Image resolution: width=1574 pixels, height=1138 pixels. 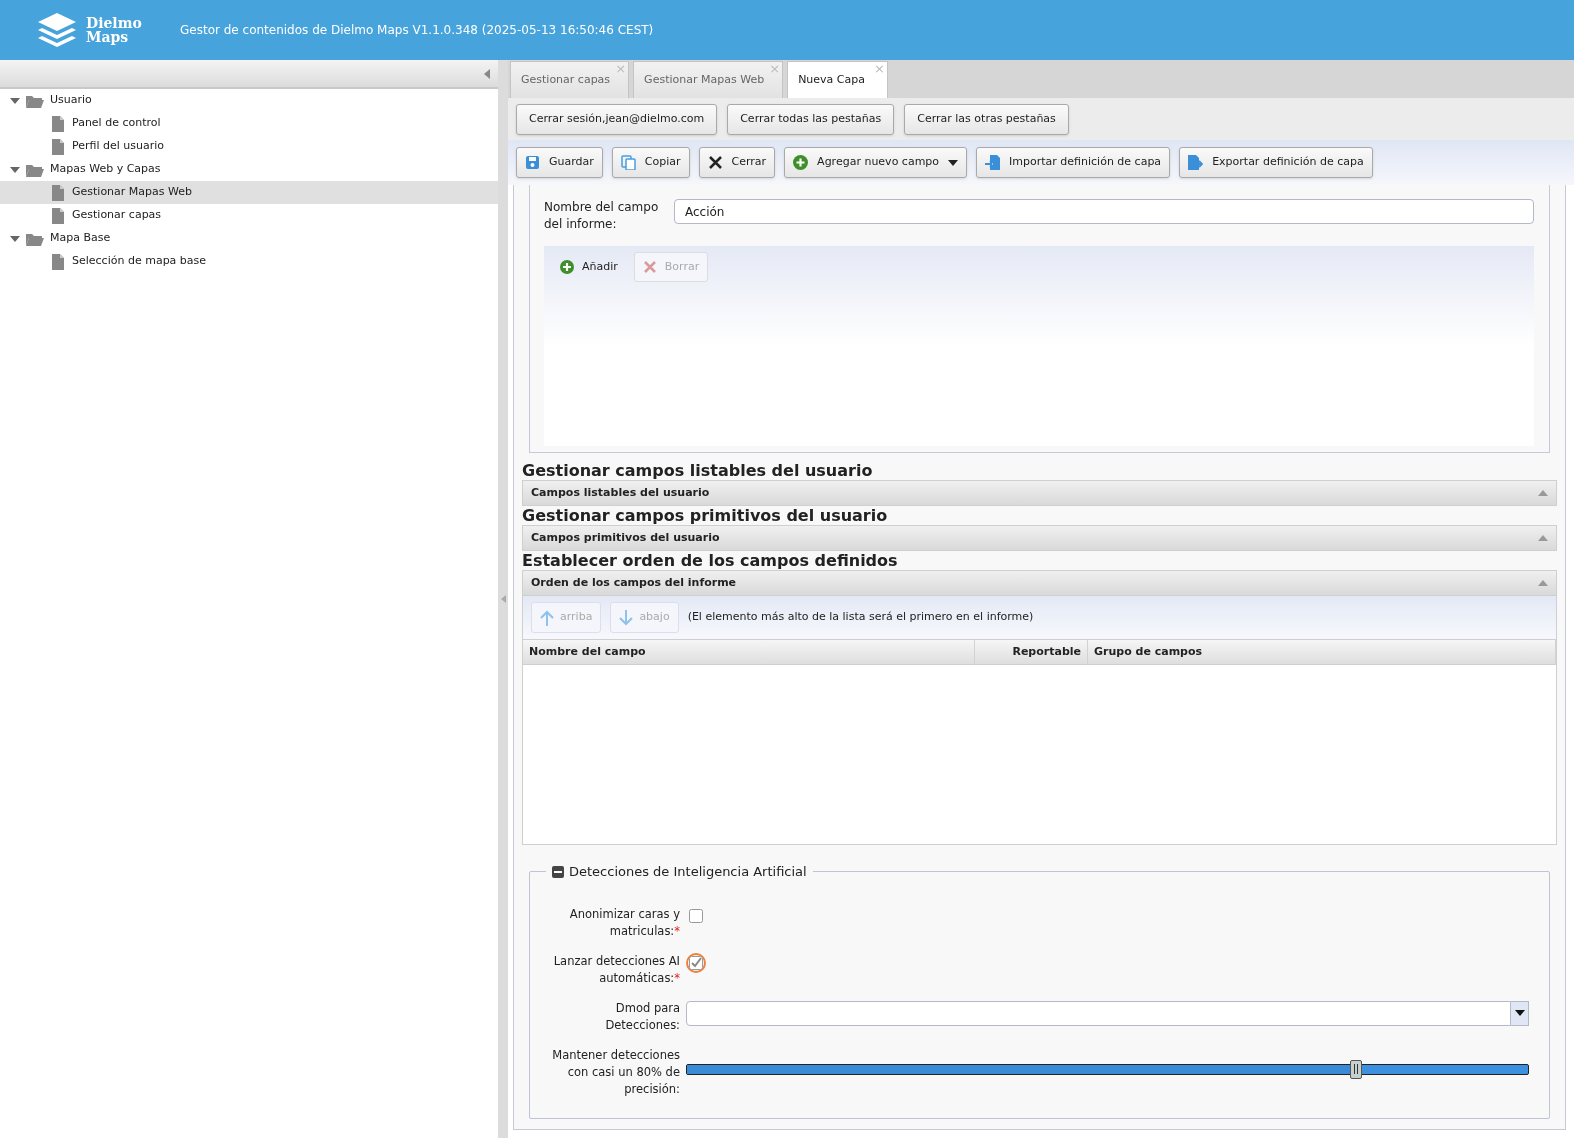 I want to click on checkbox, so click(x=696, y=962).